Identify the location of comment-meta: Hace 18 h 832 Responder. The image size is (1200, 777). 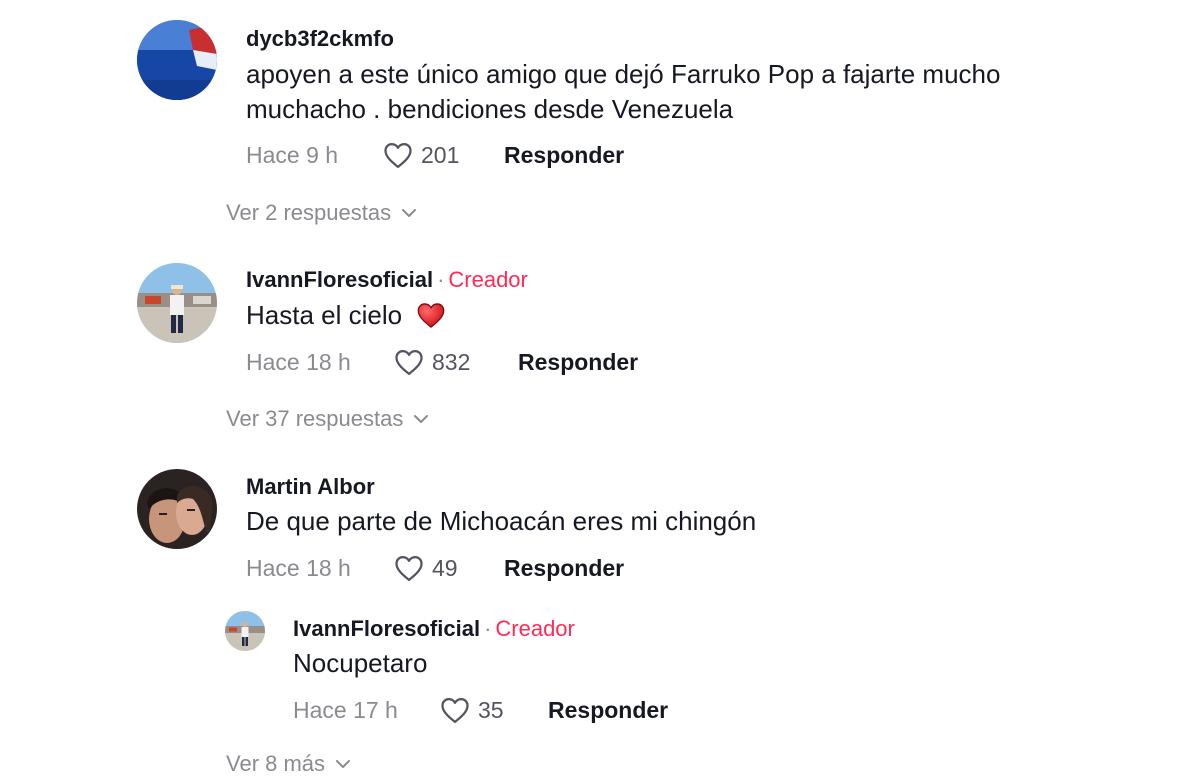
(442, 362).